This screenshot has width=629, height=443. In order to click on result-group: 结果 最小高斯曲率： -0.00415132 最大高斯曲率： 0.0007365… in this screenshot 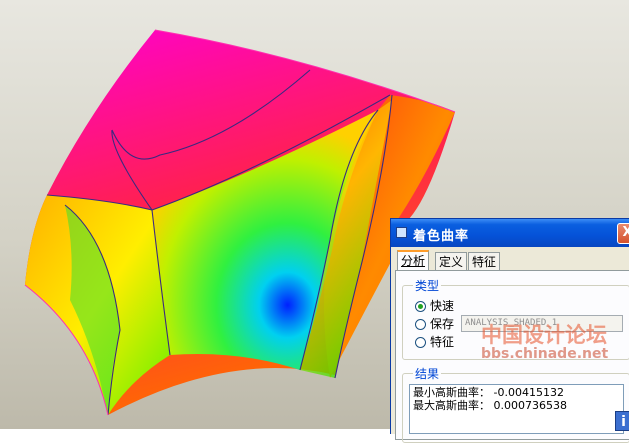, I will do `click(515, 404)`.